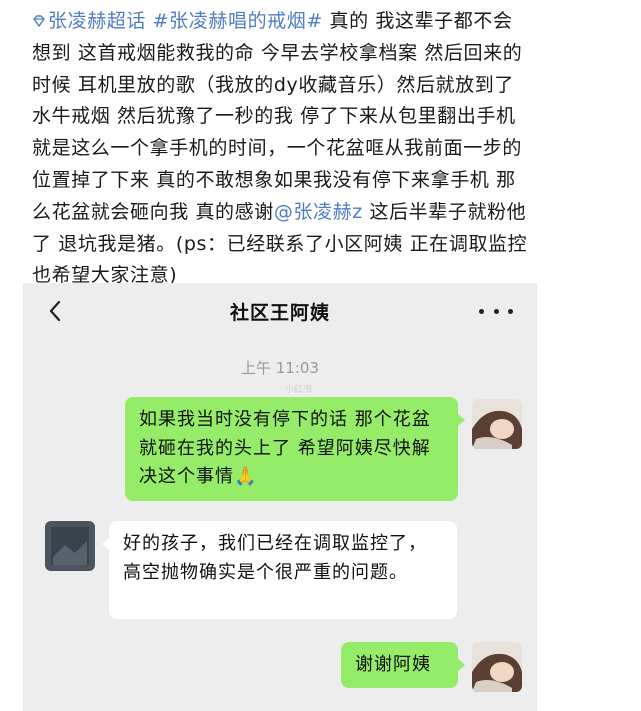 The image size is (641, 711). I want to click on chat-header: 社区王阿姨, so click(280, 311).